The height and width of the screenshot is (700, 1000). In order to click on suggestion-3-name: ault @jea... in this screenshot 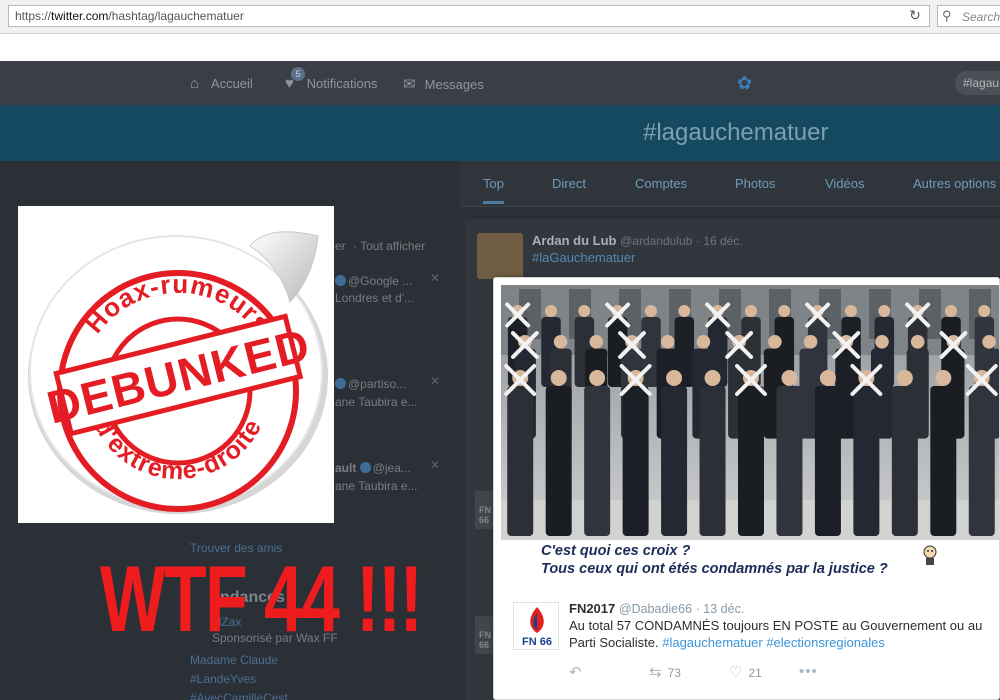, I will do `click(373, 468)`.